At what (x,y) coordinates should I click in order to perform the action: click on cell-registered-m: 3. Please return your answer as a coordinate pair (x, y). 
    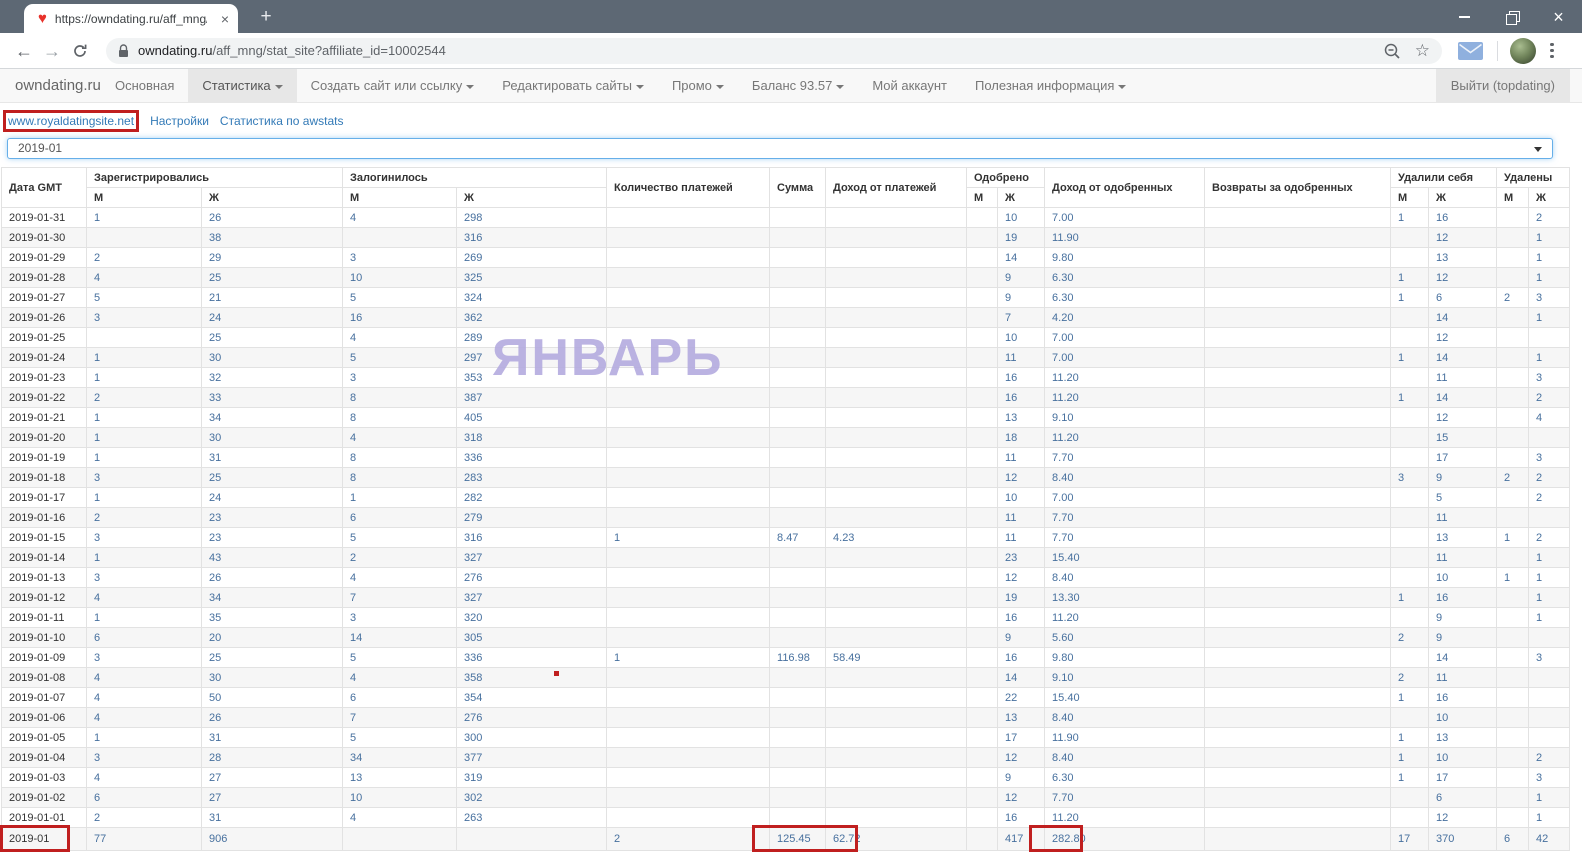
    Looking at the image, I should click on (144, 477).